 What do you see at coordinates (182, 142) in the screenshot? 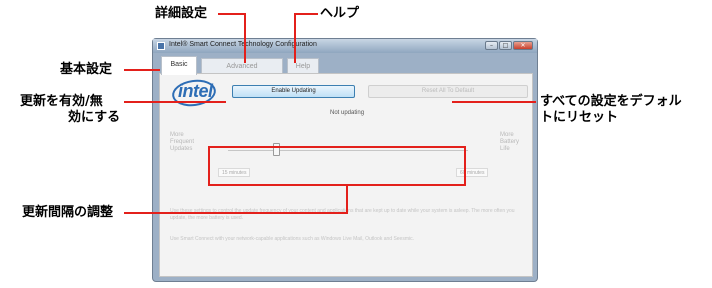
I see `more-frequent-updates-label: More Frequent Updates` at bounding box center [182, 142].